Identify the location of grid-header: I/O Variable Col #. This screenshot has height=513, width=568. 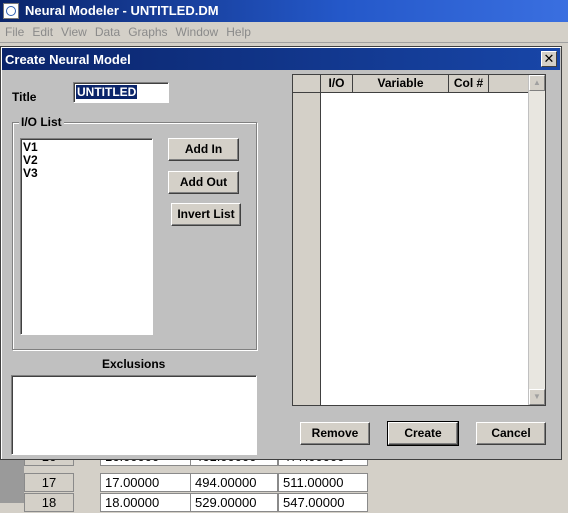
(411, 84).